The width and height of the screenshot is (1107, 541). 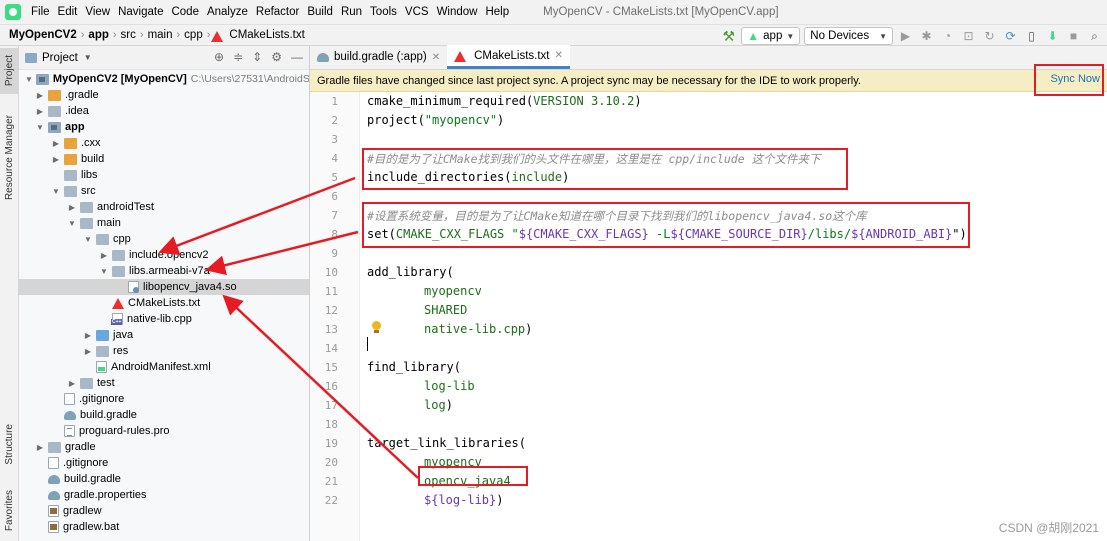 I want to click on module-folder-icon, so click(x=54, y=127).